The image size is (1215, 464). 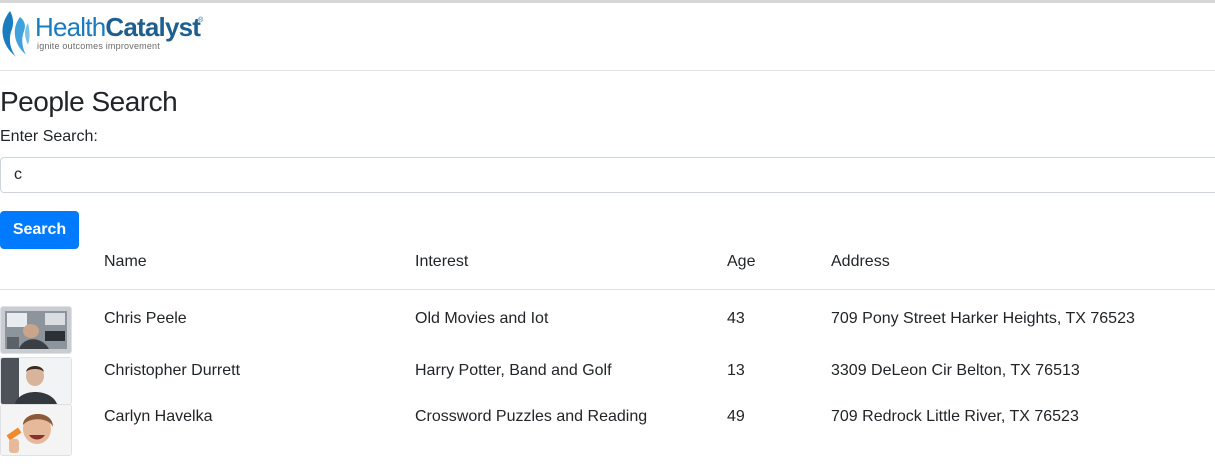 I want to click on row-age: 13, so click(x=736, y=370).